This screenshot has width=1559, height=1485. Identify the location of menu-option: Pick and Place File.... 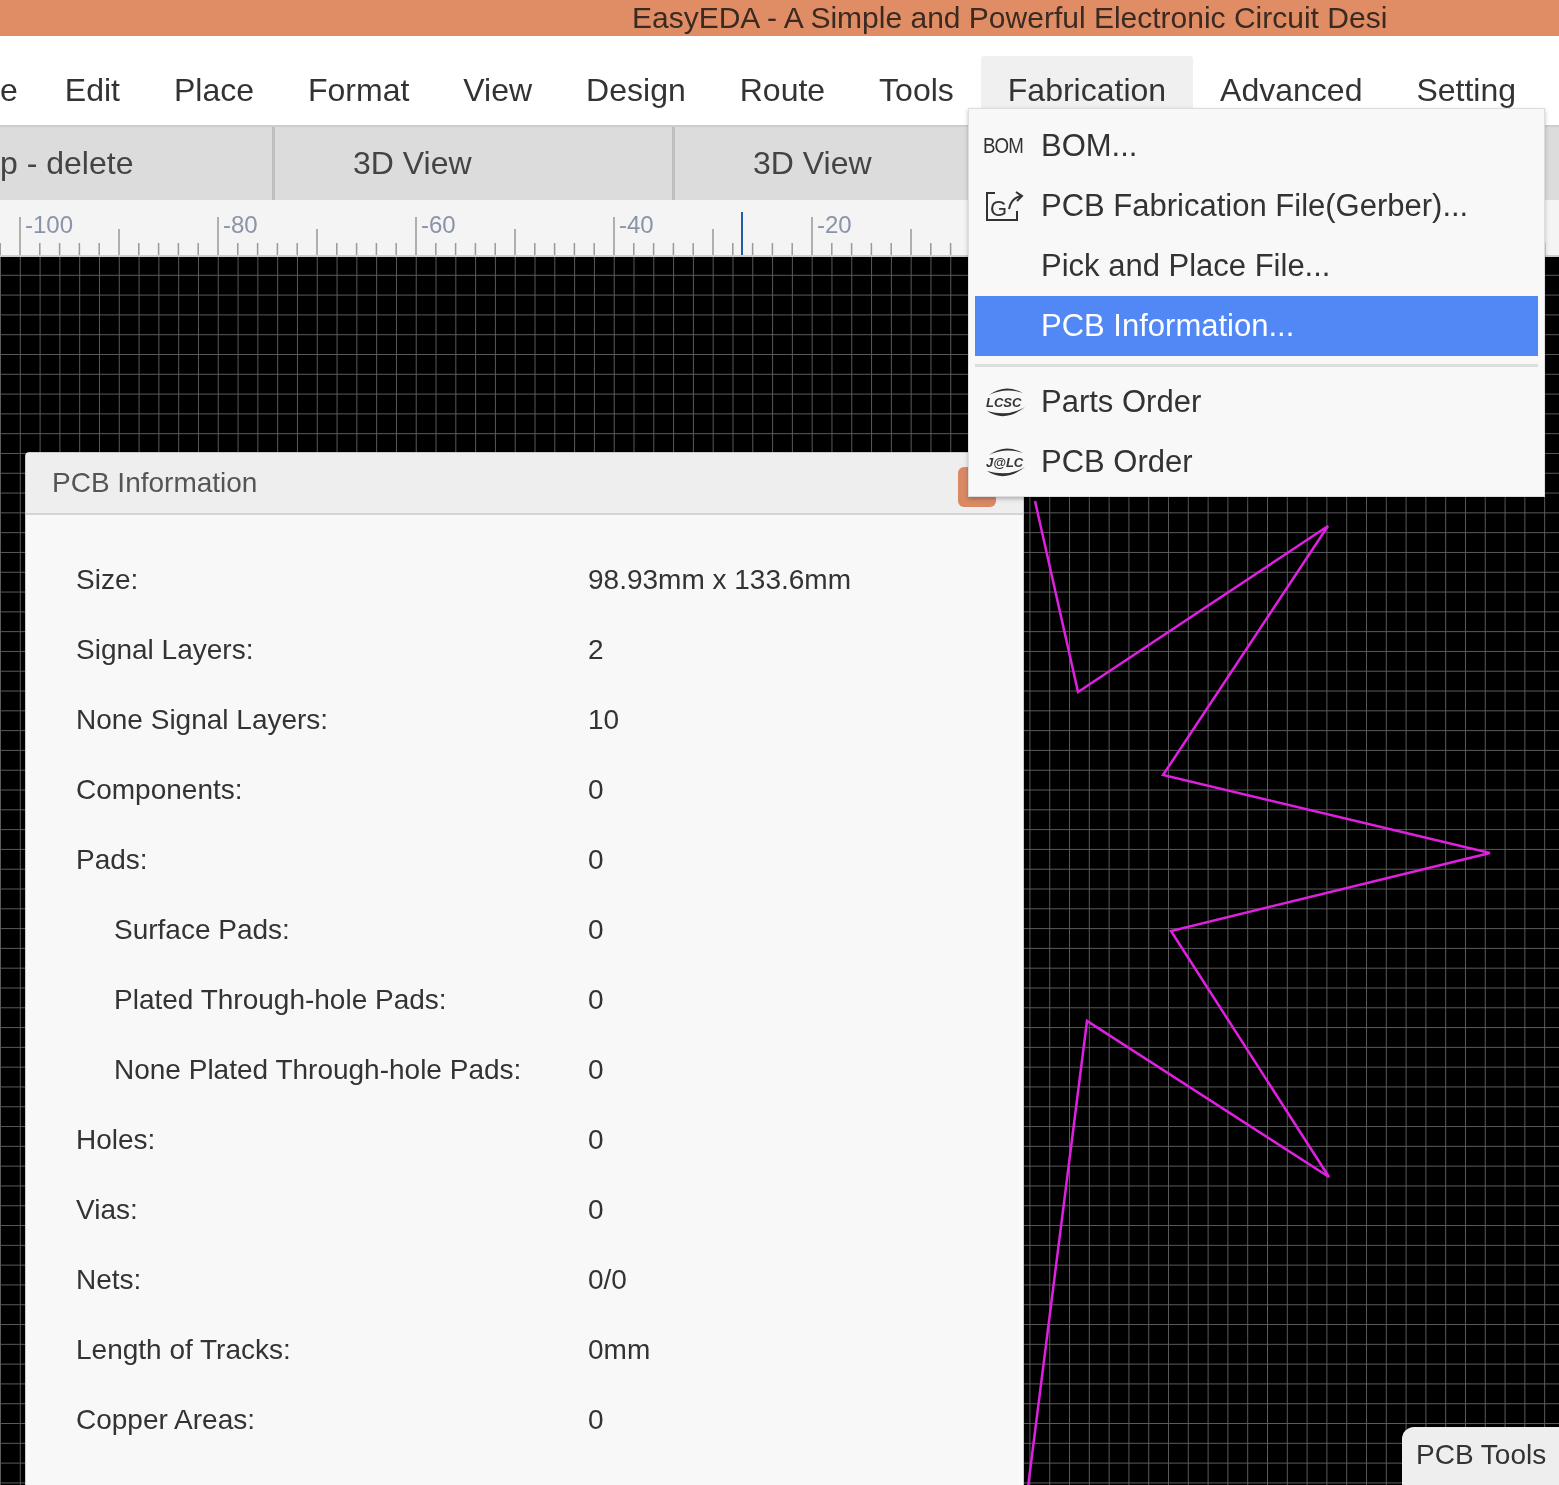
(1256, 266).